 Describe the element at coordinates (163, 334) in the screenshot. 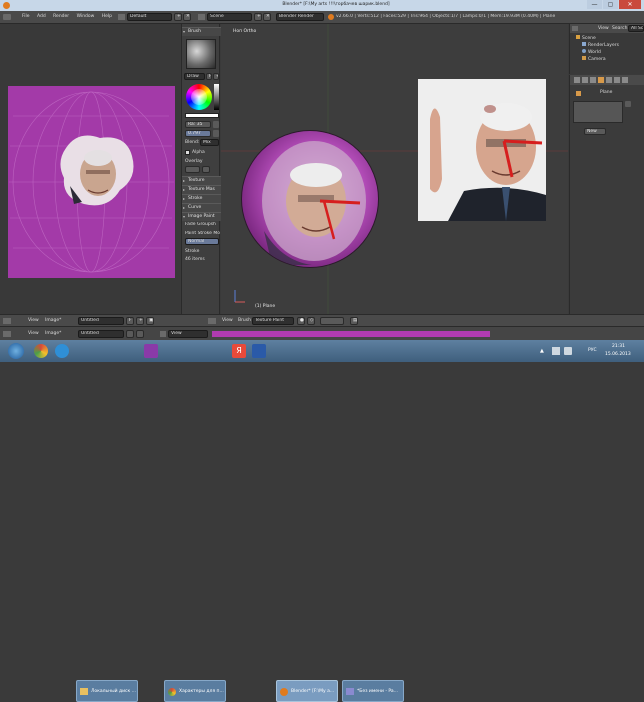

I see `strip-view-icon` at that location.